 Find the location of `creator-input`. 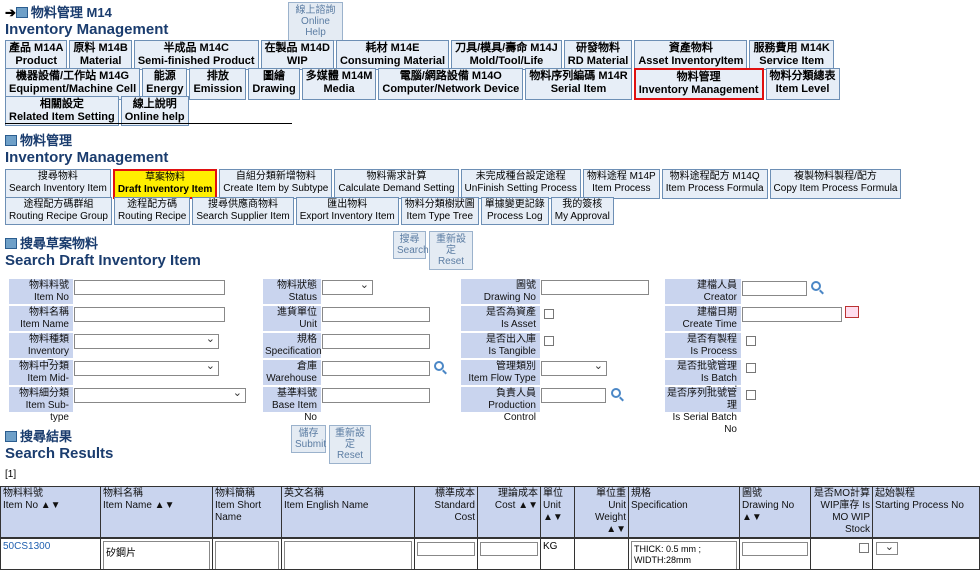

creator-input is located at coordinates (774, 288).